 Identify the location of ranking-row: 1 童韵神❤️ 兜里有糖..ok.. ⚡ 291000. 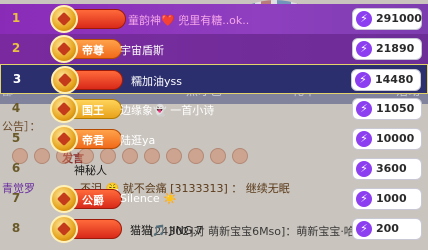
(214, 19).